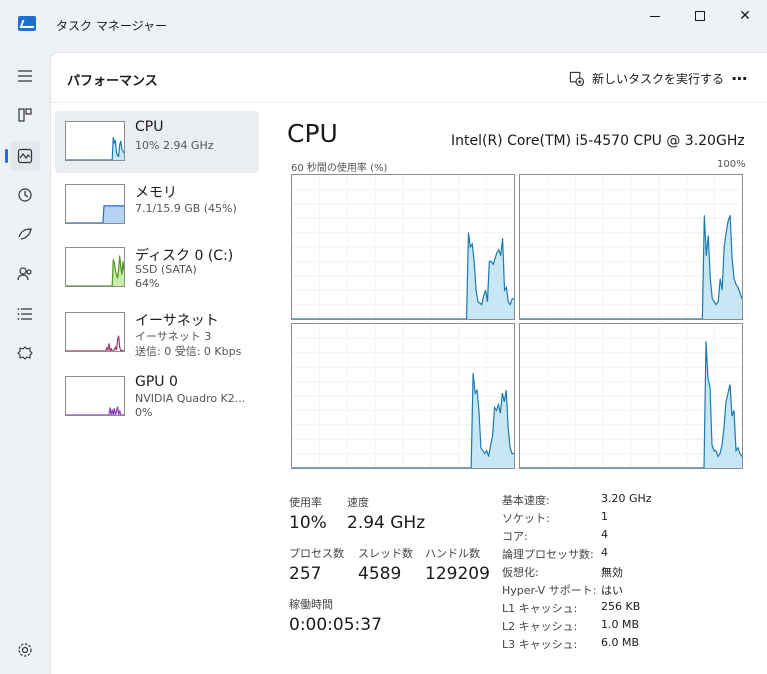  Describe the element at coordinates (22, 156) in the screenshot. I see `nav-performance` at that location.